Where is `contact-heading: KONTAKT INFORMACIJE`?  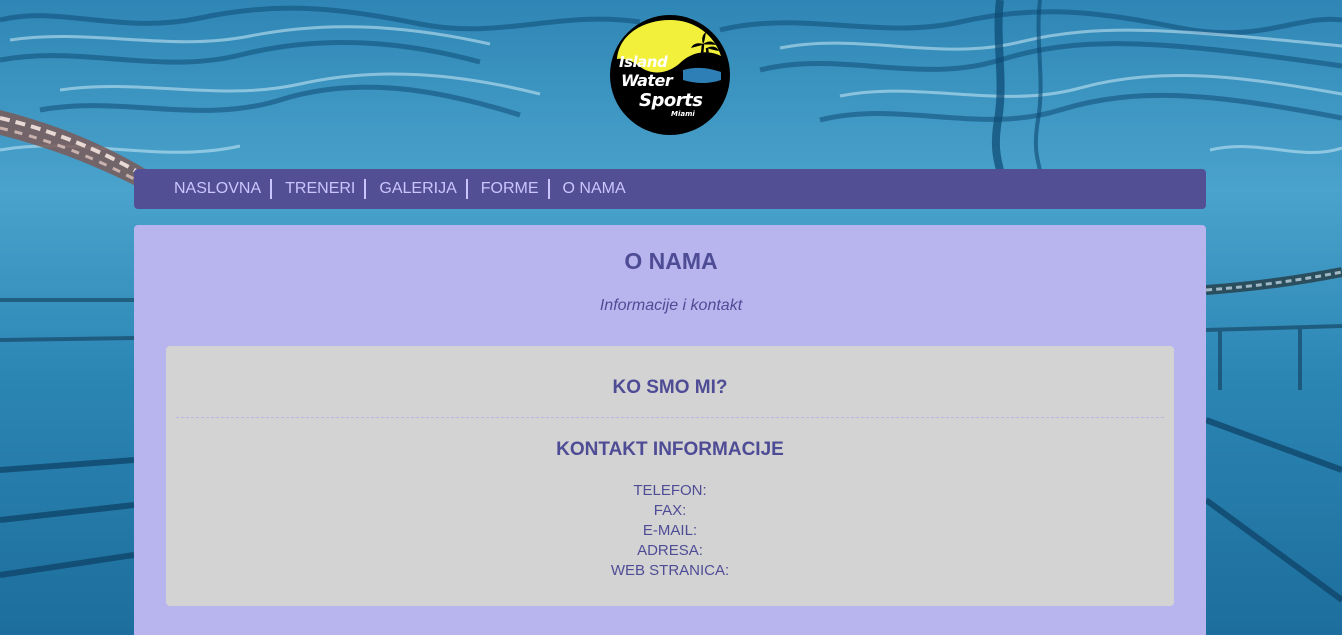
contact-heading: KONTAKT INFORMACIJE is located at coordinates (670, 449).